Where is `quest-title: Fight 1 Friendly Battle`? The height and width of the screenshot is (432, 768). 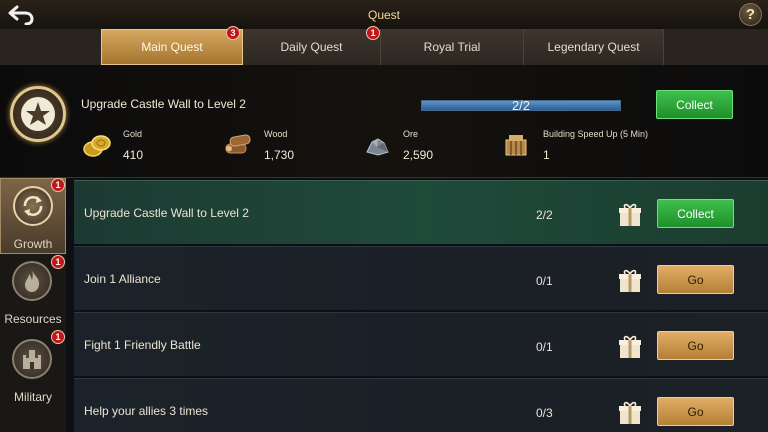
quest-title: Fight 1 Friendly Battle is located at coordinates (142, 345).